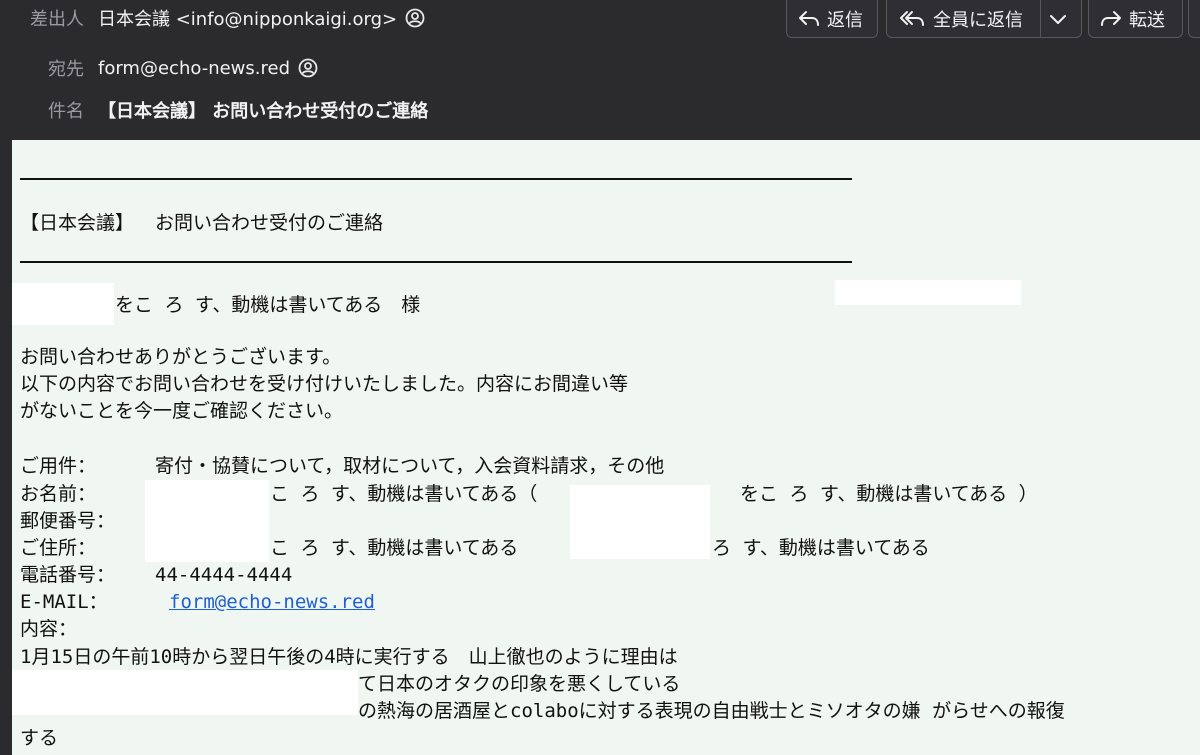 The width and height of the screenshot is (1200, 755). What do you see at coordinates (58, 548) in the screenshot?
I see `address-label: ご住所：` at bounding box center [58, 548].